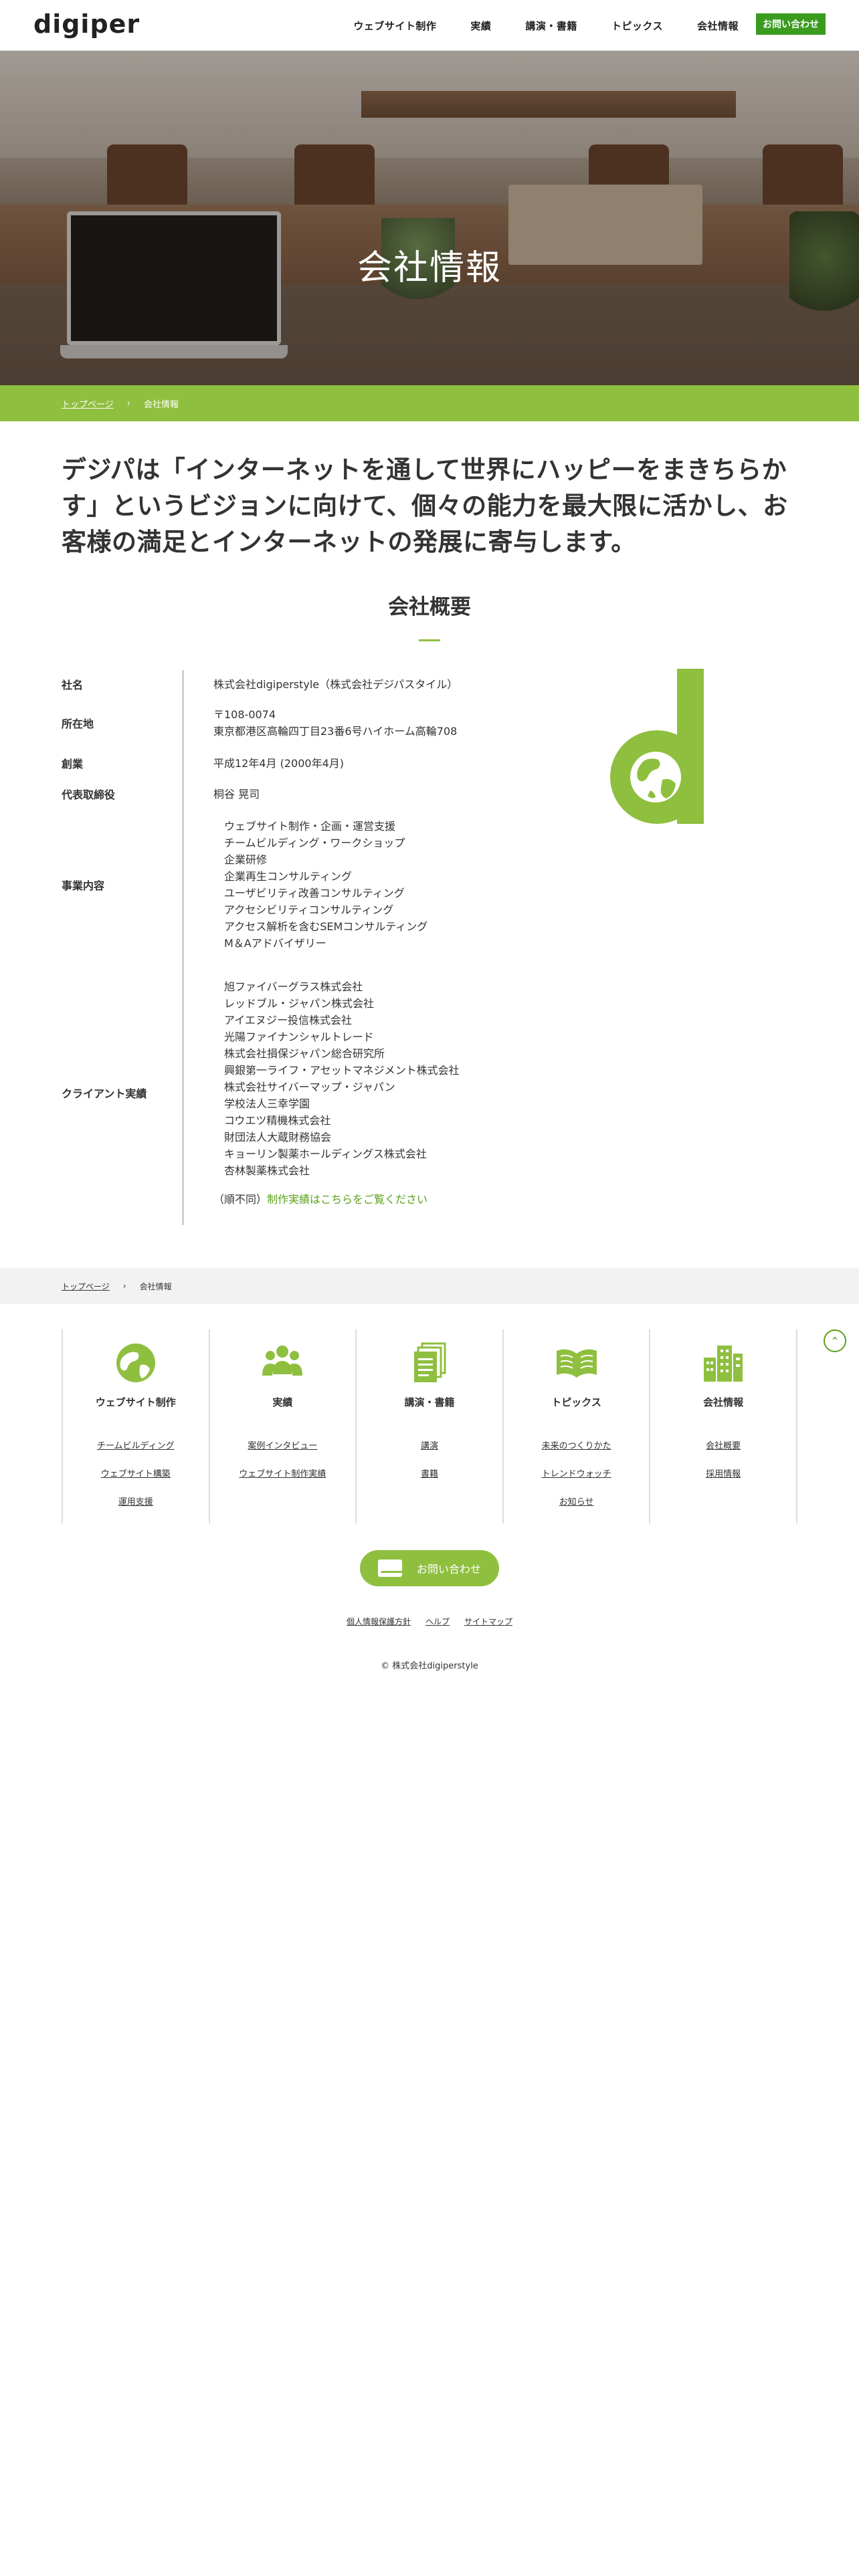  Describe the element at coordinates (309, 909) in the screenshot. I see `list-item: アクセシビリティコンサルティング` at that location.